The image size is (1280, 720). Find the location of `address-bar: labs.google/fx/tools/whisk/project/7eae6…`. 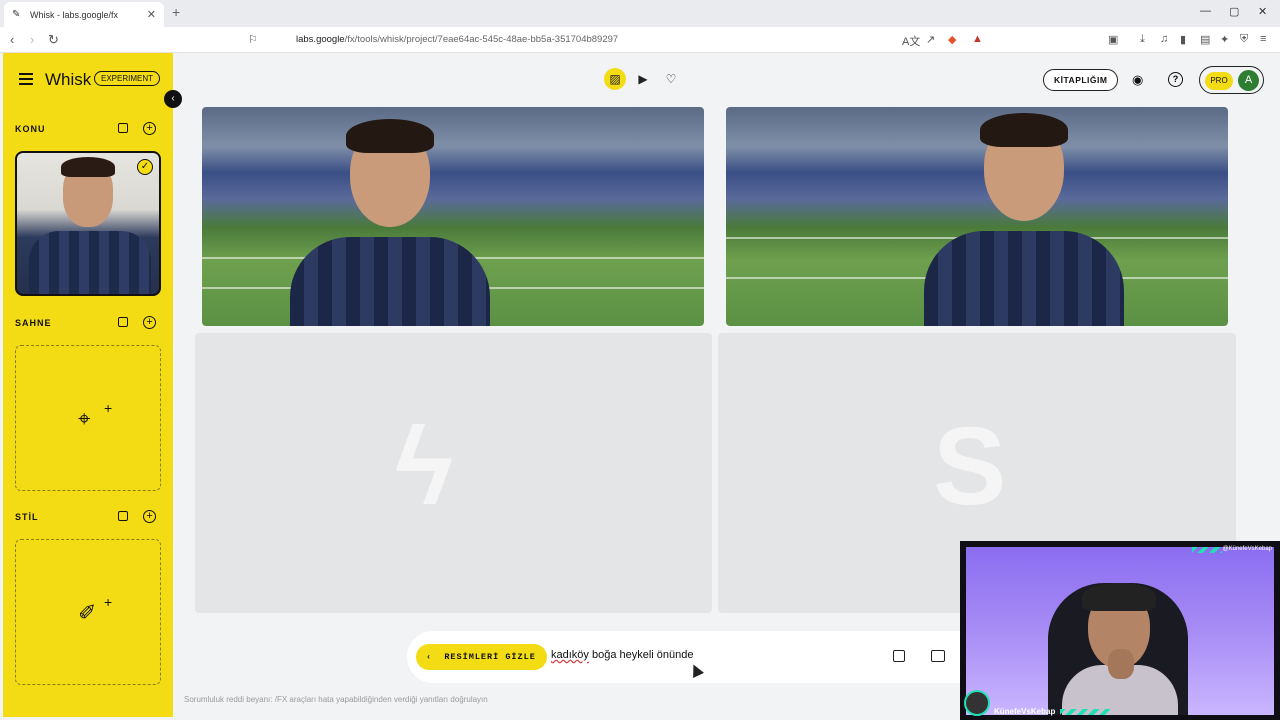

address-bar: labs.google/fx/tools/whisk/project/7eae6… is located at coordinates (625, 40).